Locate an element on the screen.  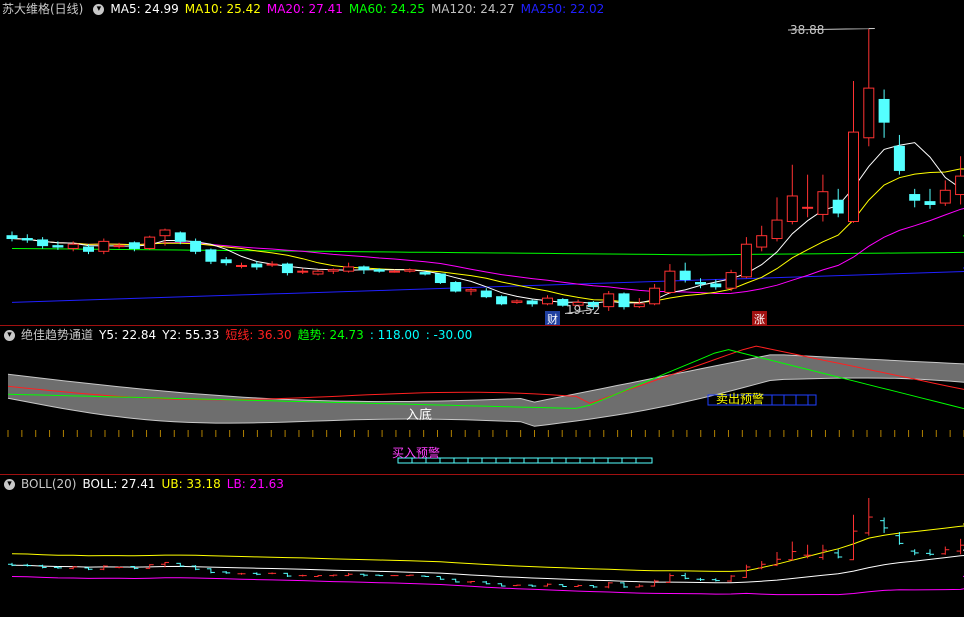
indicator-param-4: : 118.00 is located at coordinates (394, 335).